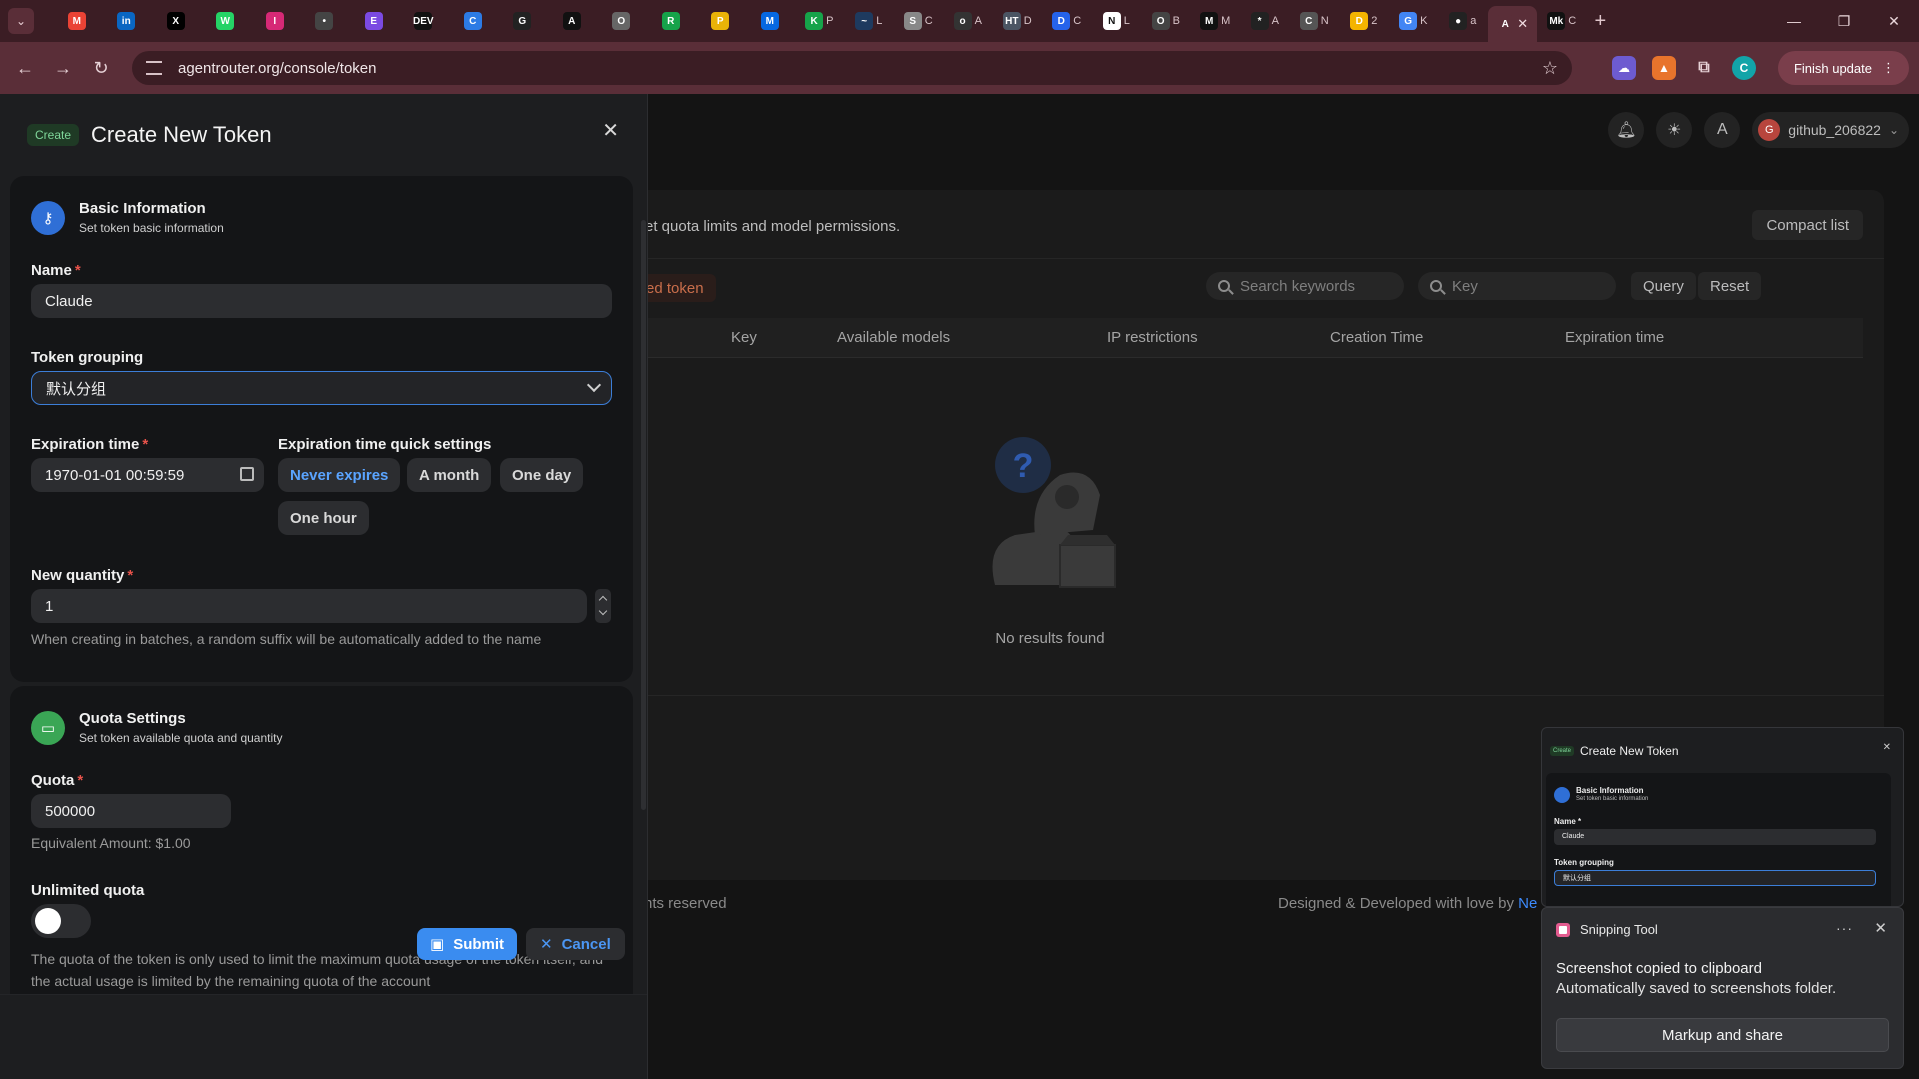  I want to click on query-button: Query, so click(1663, 286).